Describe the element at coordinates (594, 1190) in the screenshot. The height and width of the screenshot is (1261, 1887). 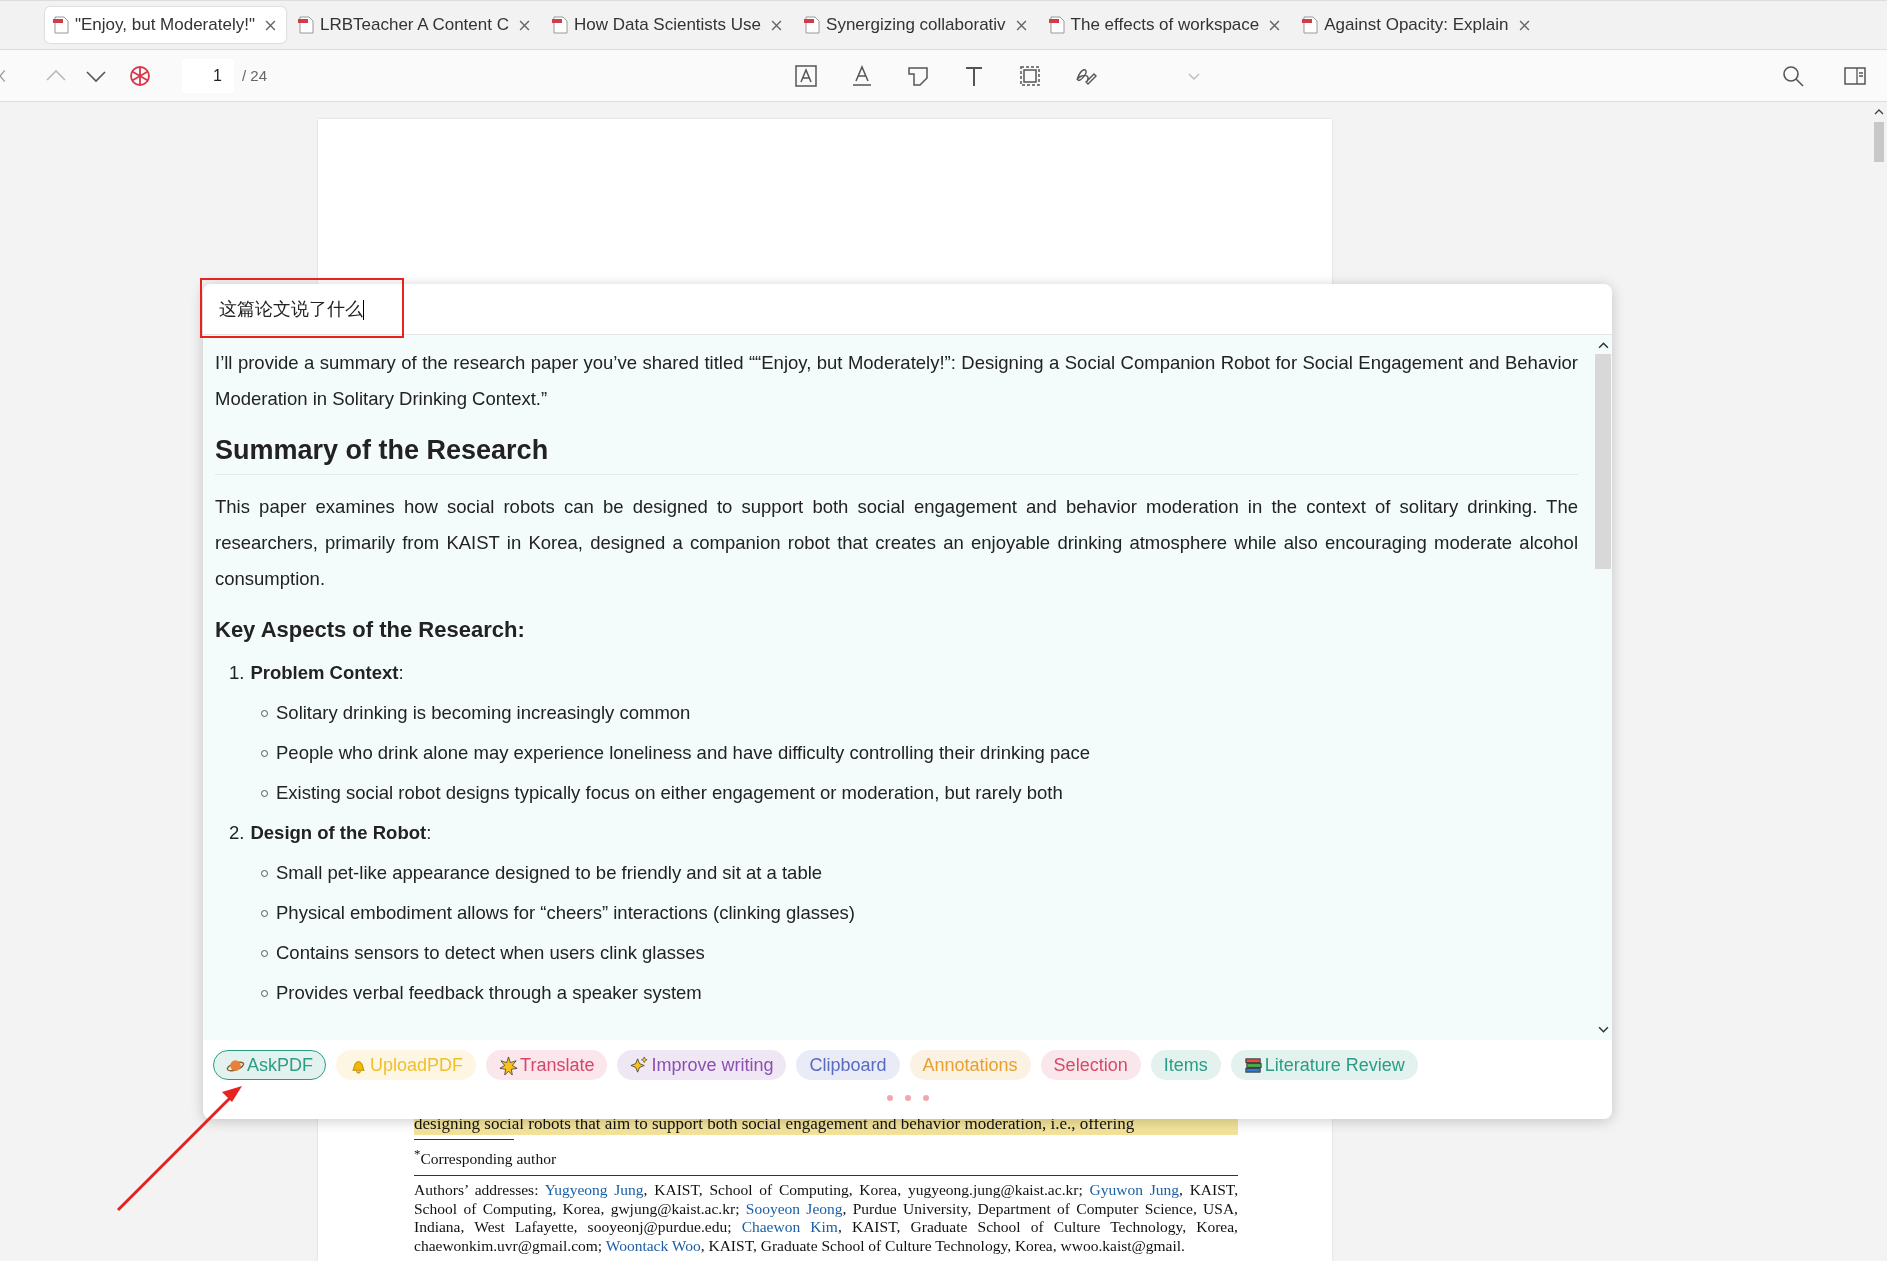
I see `author-link: Yugyeong Jung` at that location.